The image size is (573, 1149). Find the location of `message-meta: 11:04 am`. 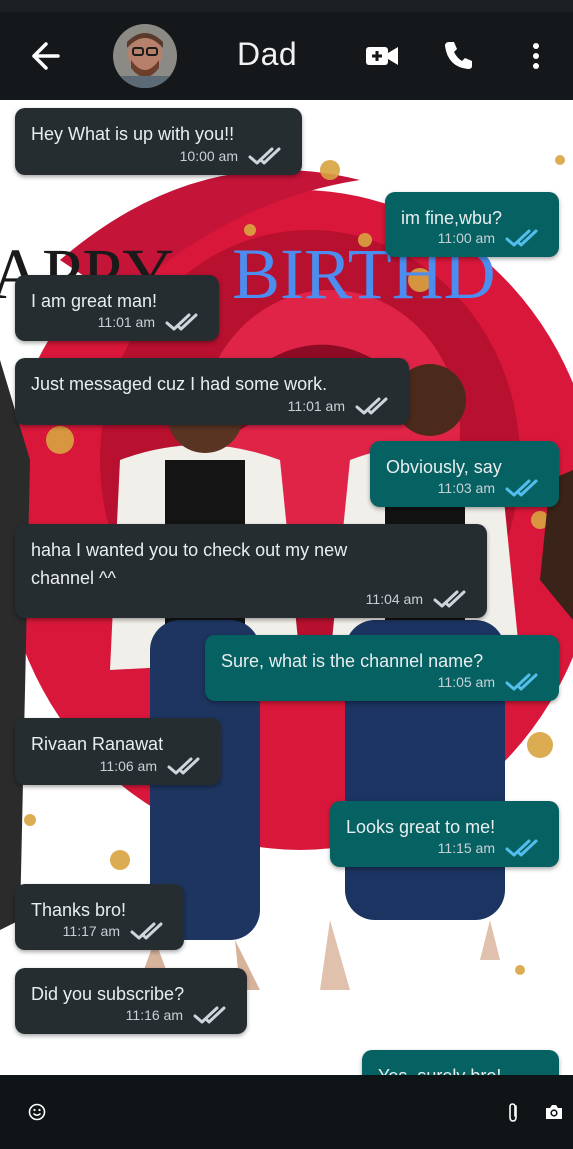

message-meta: 11:04 am is located at coordinates (419, 599).